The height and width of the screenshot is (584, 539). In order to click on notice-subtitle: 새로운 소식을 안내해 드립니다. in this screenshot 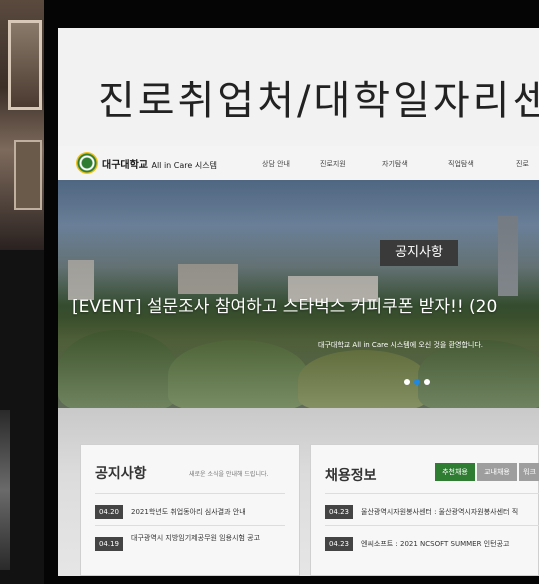, I will do `click(229, 474)`.